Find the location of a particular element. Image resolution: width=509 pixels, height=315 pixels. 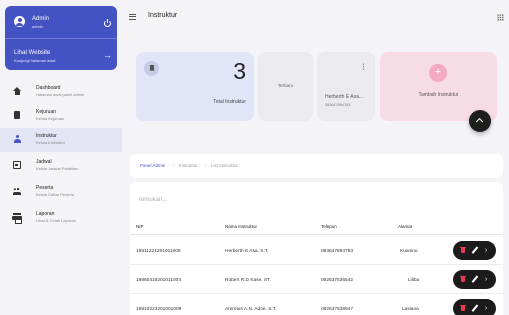

book-icon is located at coordinates (17, 115).